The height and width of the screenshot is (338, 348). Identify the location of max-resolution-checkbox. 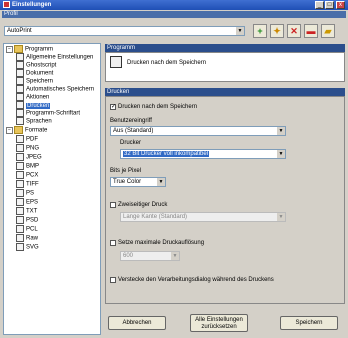
(113, 243).